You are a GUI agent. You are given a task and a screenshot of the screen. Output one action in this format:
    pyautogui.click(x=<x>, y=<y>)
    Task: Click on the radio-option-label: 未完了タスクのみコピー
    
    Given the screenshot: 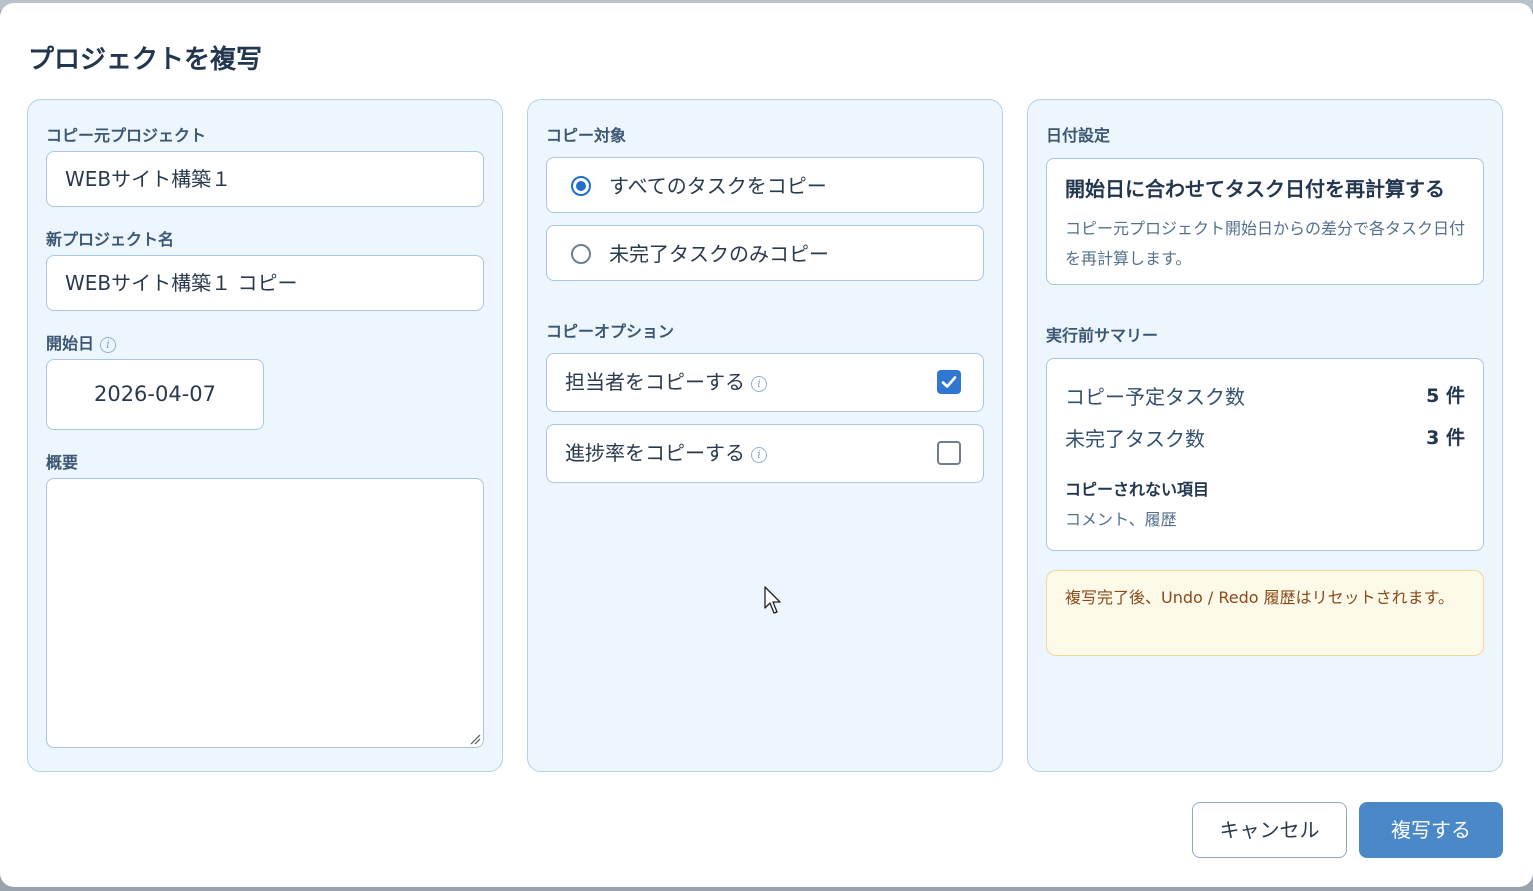 What is the action you would take?
    pyautogui.click(x=719, y=254)
    